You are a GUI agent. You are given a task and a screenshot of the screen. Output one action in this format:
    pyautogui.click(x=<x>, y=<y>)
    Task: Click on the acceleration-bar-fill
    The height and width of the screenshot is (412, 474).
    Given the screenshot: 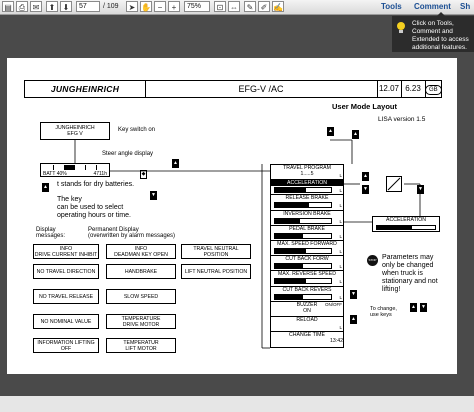 What is the action you would take?
    pyautogui.click(x=394, y=227)
    